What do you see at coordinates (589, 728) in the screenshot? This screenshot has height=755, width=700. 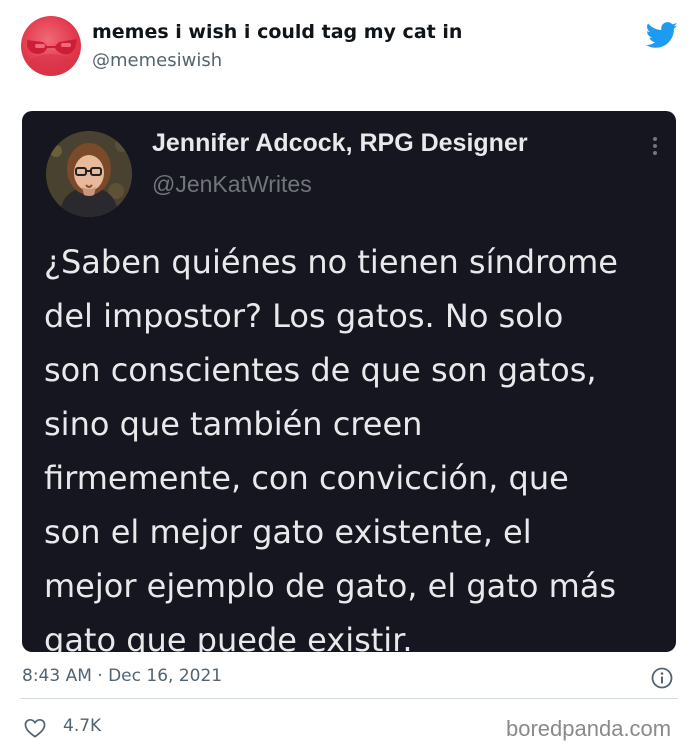 I see `watermark: boredpanda.com` at bounding box center [589, 728].